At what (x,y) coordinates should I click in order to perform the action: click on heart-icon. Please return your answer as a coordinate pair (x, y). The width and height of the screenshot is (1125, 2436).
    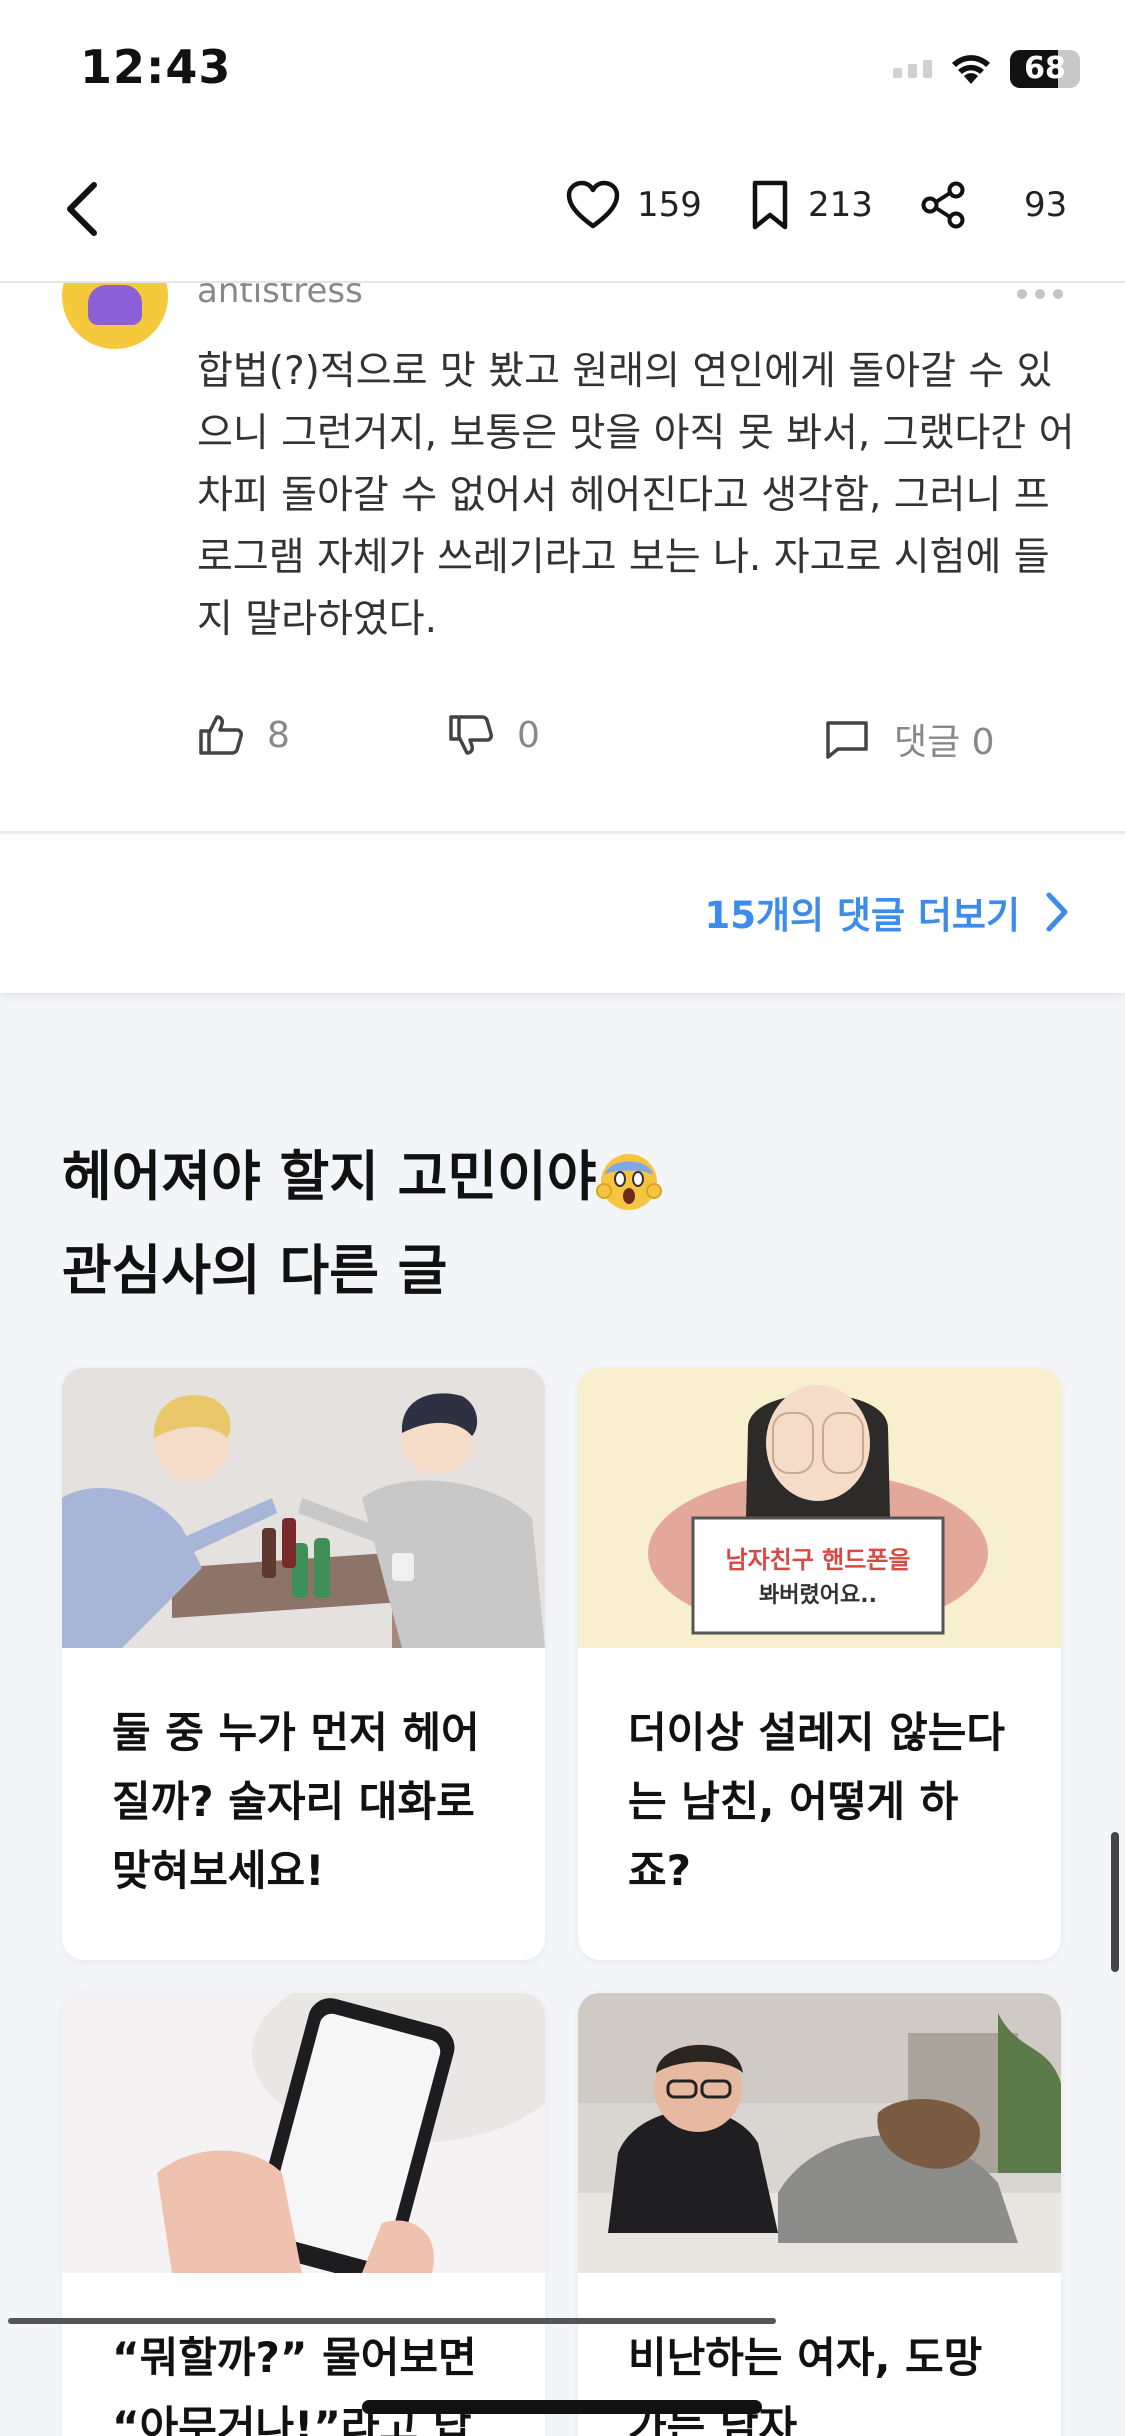
    Looking at the image, I should click on (593, 204).